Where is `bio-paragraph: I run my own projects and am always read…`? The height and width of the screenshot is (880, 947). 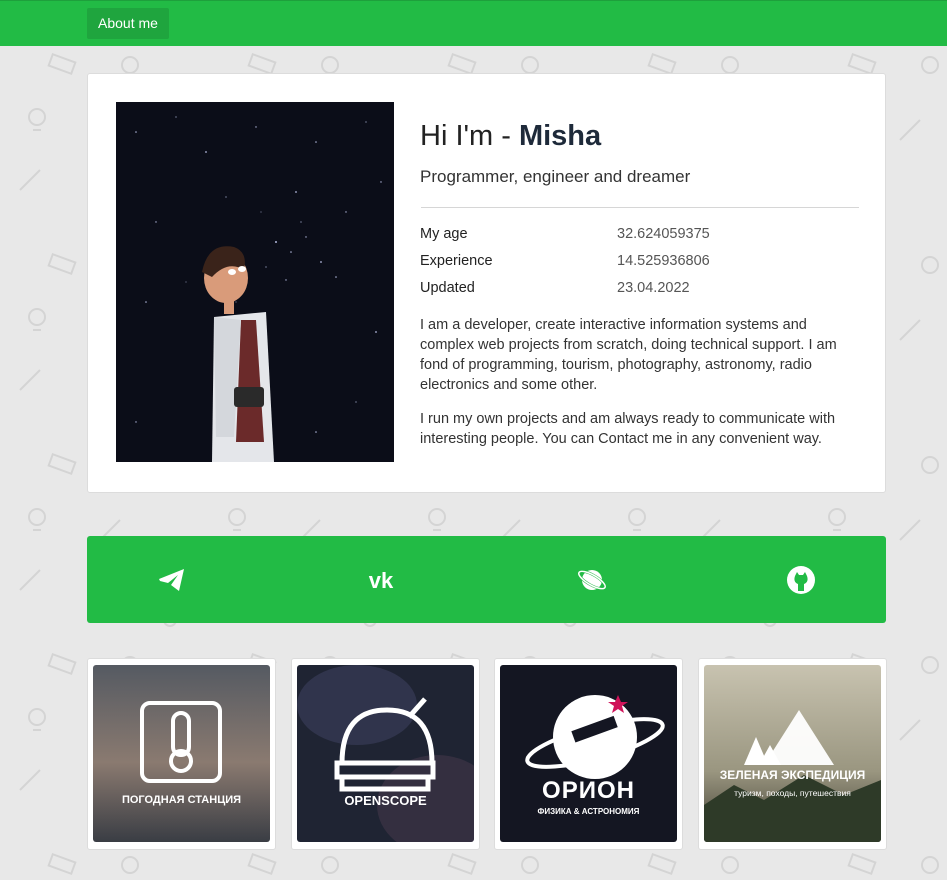 bio-paragraph: I run my own projects and am always read… is located at coordinates (628, 429).